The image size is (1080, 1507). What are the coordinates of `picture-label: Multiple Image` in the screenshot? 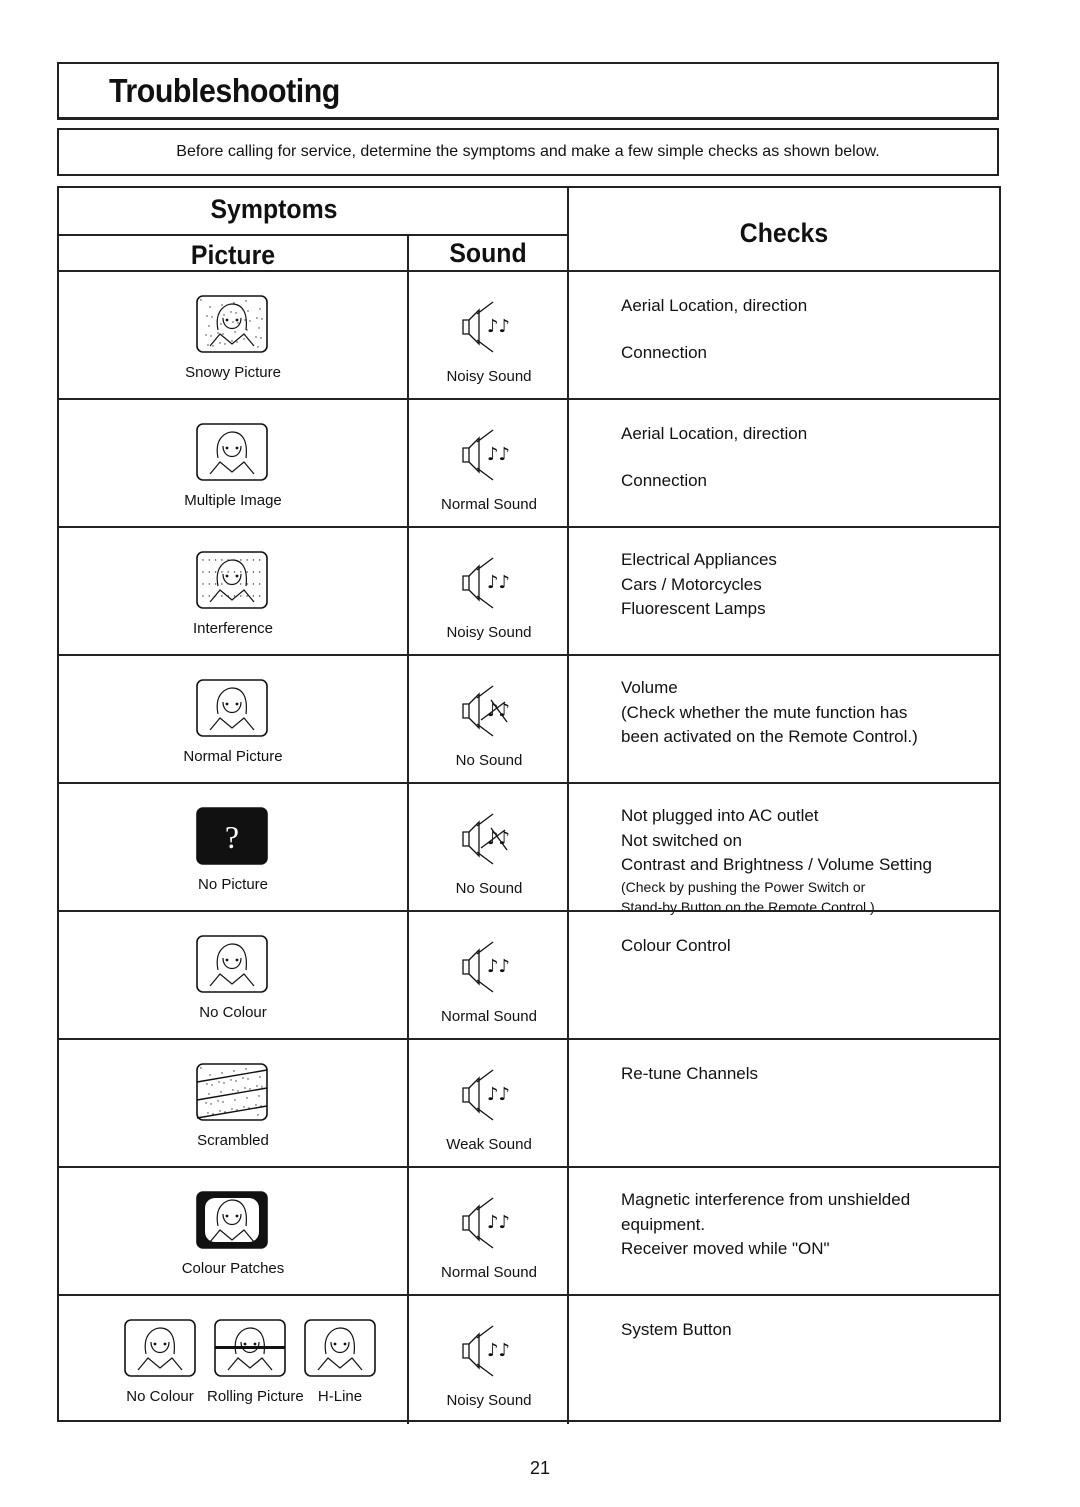 It's located at (233, 500).